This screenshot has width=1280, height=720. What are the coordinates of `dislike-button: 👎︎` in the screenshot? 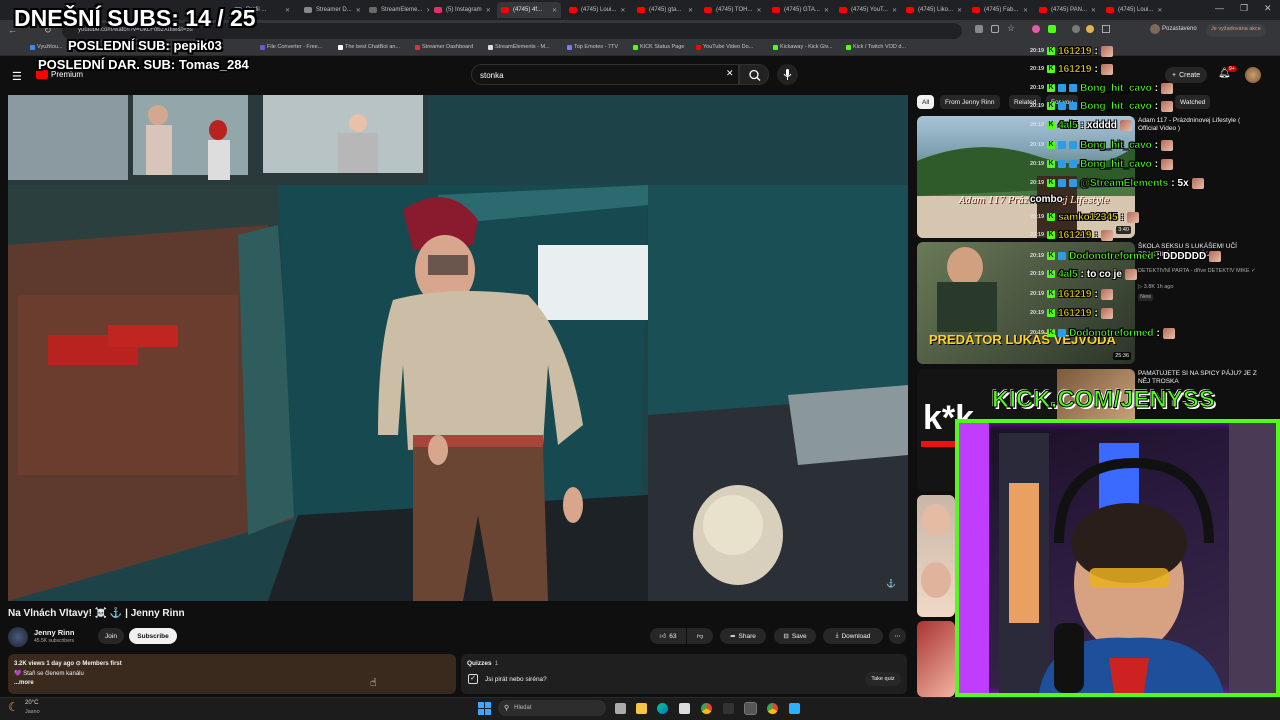 It's located at (700, 636).